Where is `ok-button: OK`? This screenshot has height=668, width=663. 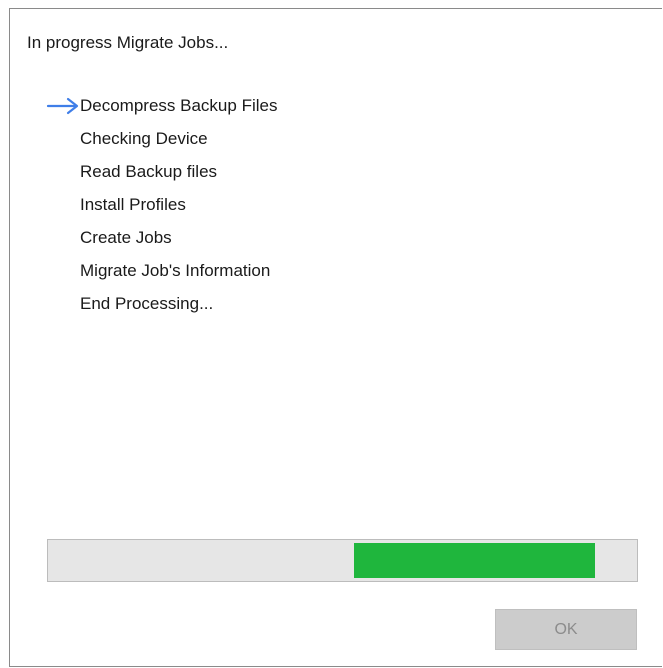 ok-button: OK is located at coordinates (566, 629).